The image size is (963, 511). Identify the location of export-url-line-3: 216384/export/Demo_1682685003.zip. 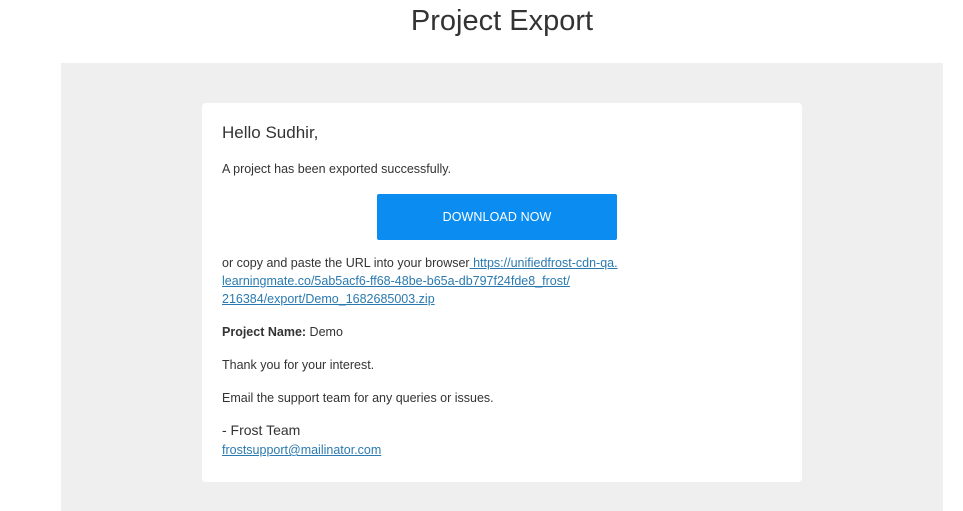
(328, 299).